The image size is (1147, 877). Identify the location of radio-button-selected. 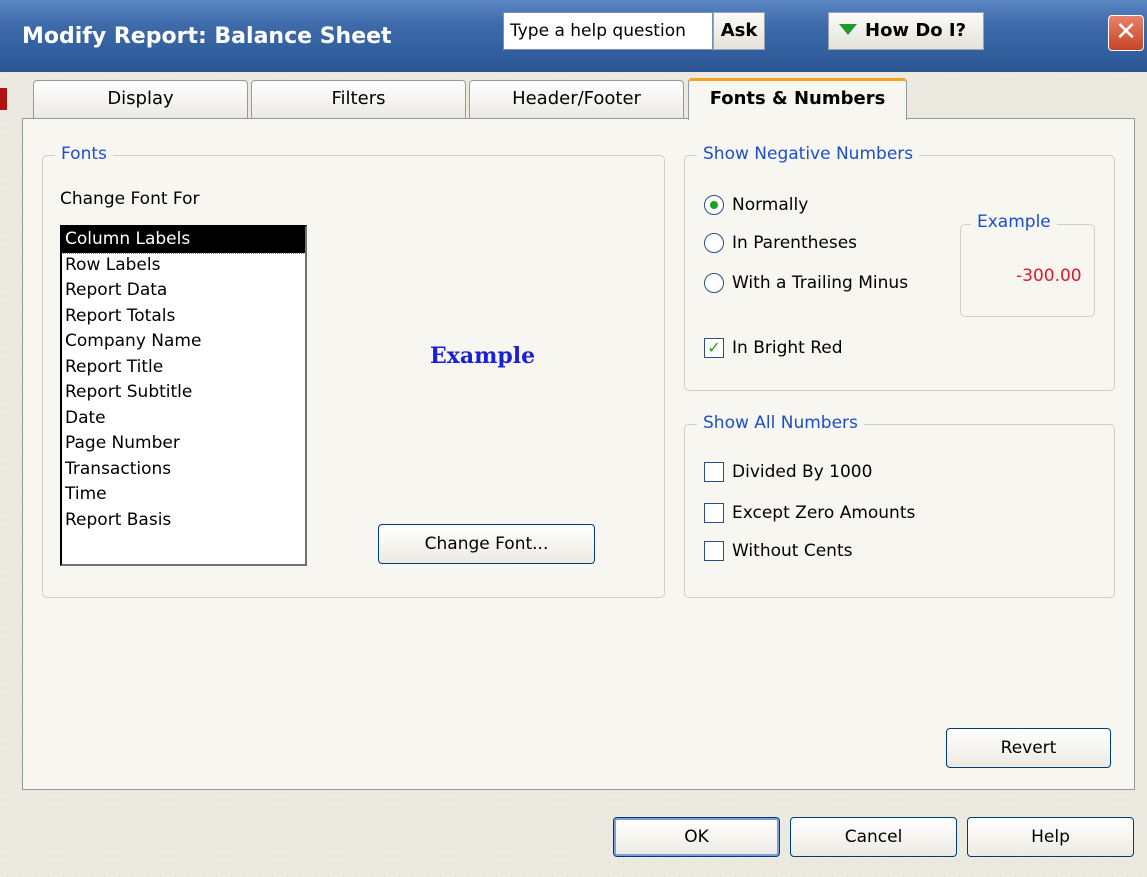
(714, 205).